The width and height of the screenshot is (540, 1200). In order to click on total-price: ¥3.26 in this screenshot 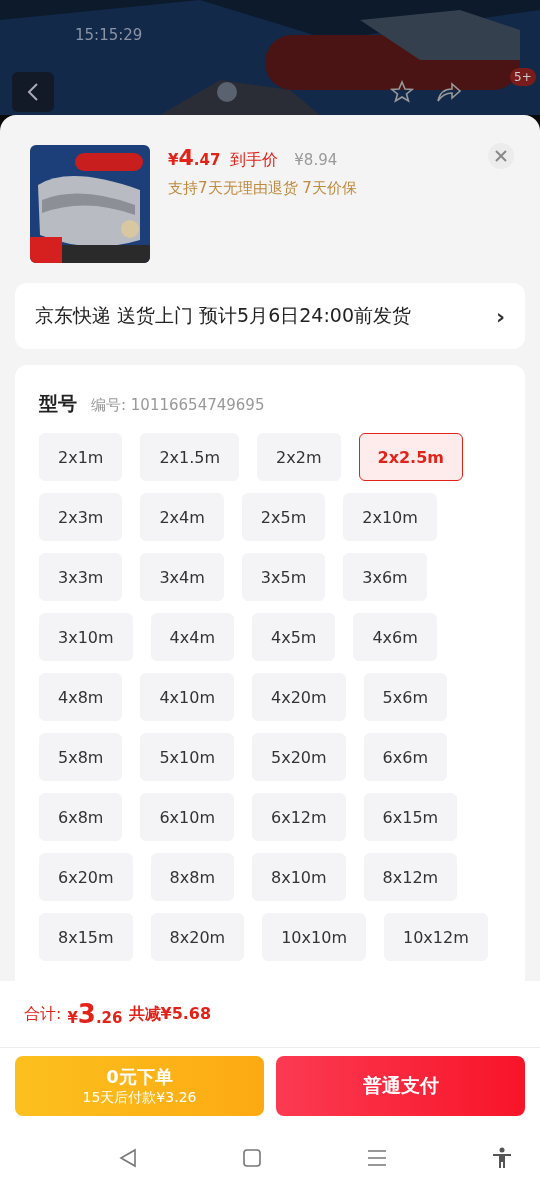, I will do `click(95, 1014)`.